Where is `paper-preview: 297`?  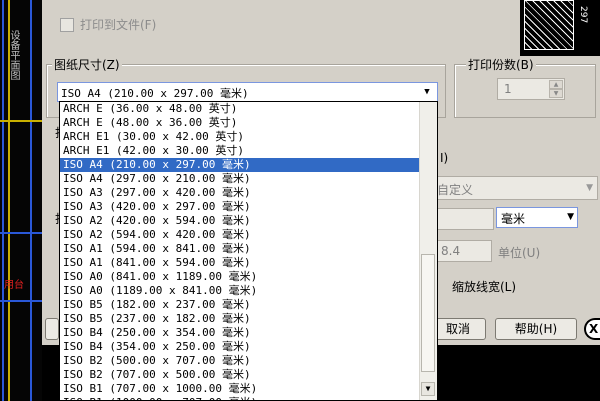 paper-preview: 297 is located at coordinates (560, 28).